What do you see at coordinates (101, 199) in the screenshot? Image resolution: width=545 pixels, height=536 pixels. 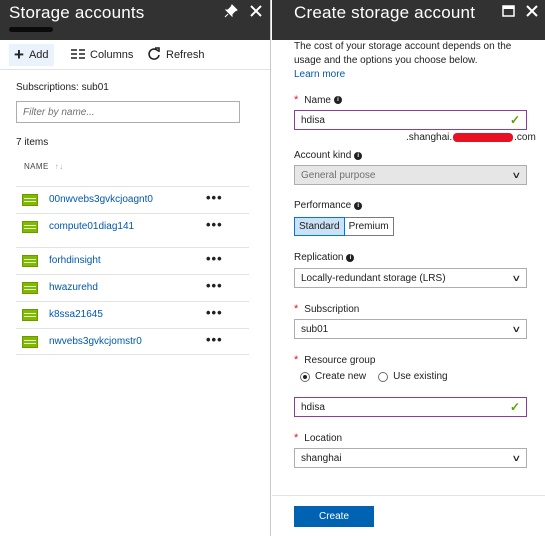 I see `storage-account-name: 00nwvebs3gvkcjoagnt0` at bounding box center [101, 199].